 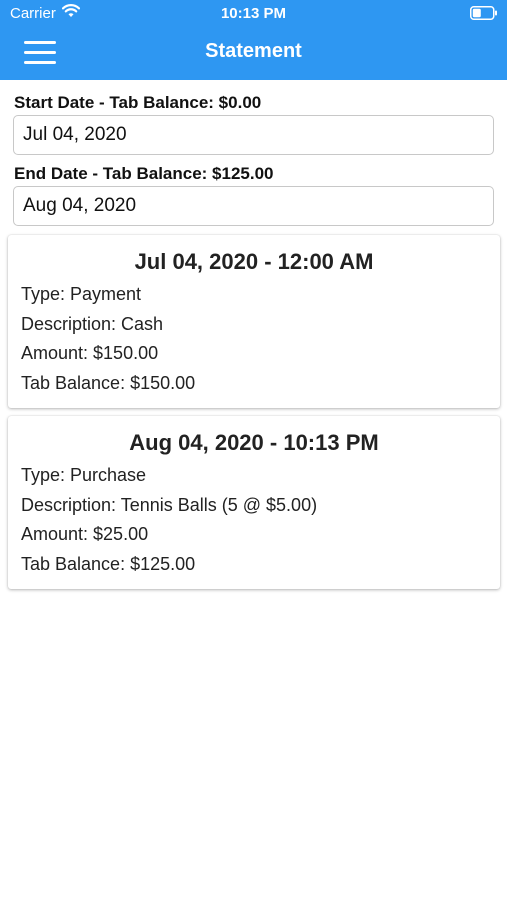 I want to click on transaction-amount: Amount: $25.00, so click(x=85, y=534).